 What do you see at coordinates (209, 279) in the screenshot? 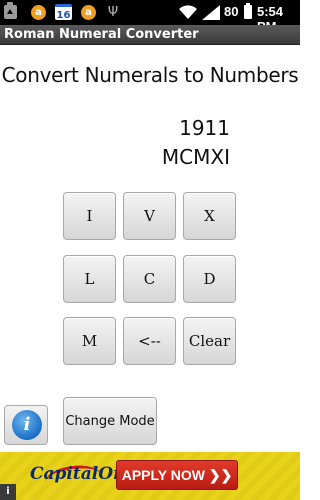
I see `key-d-button: D` at bounding box center [209, 279].